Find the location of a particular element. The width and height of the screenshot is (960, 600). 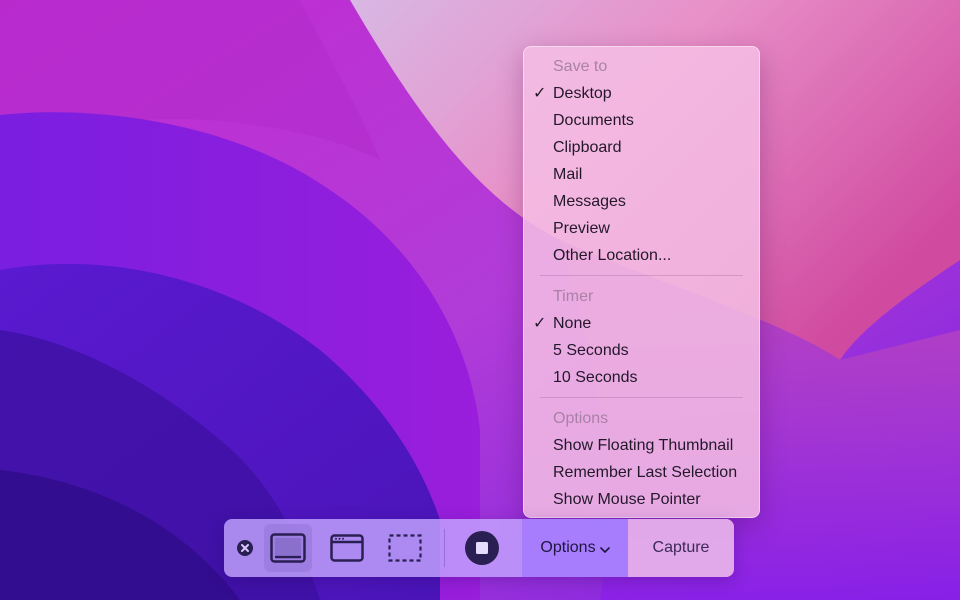

capture-selection-icon is located at coordinates (405, 548).